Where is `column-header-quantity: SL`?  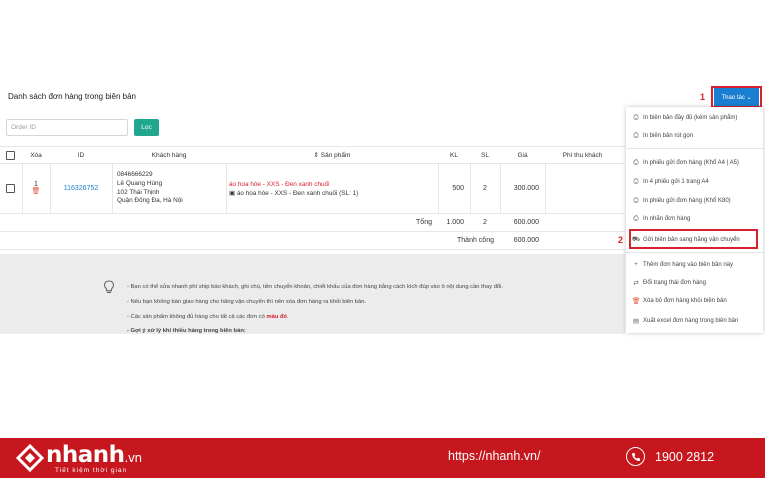
column-header-quantity: SL is located at coordinates (485, 155).